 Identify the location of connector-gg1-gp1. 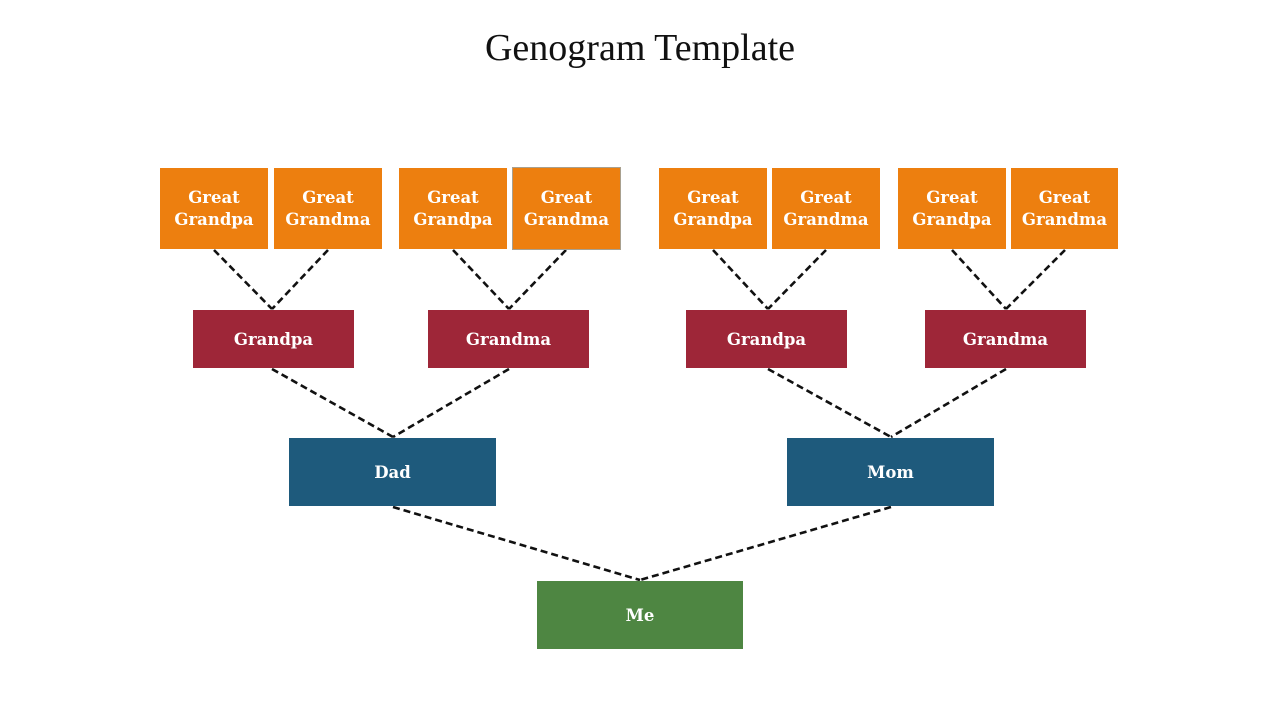
(243, 279).